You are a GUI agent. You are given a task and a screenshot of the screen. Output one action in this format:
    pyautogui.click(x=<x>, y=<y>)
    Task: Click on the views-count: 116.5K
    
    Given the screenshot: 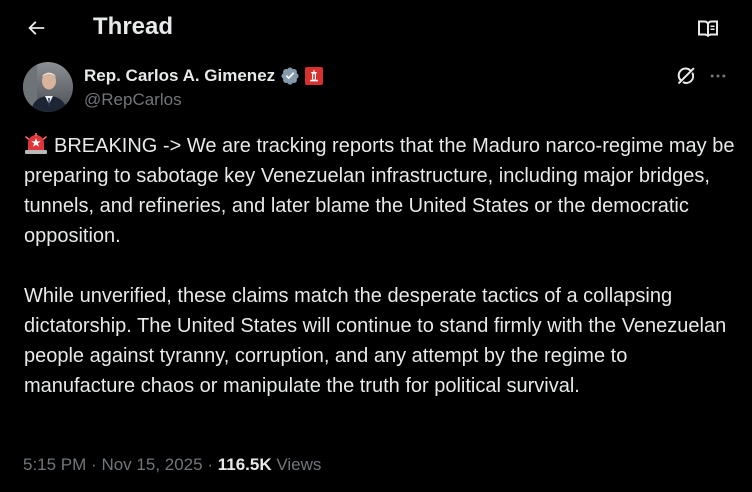 What is the action you would take?
    pyautogui.click(x=244, y=464)
    